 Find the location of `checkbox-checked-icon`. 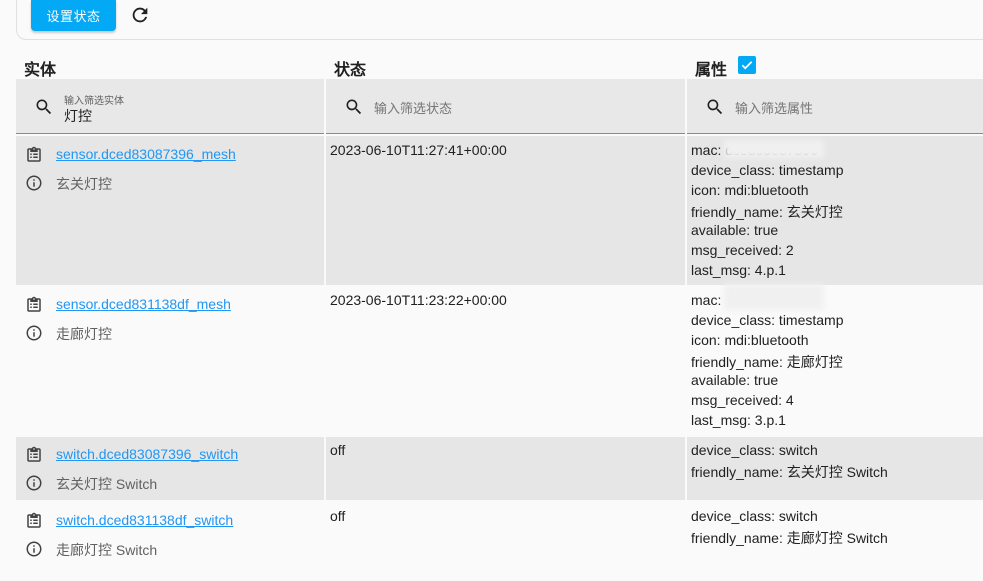

checkbox-checked-icon is located at coordinates (747, 65).